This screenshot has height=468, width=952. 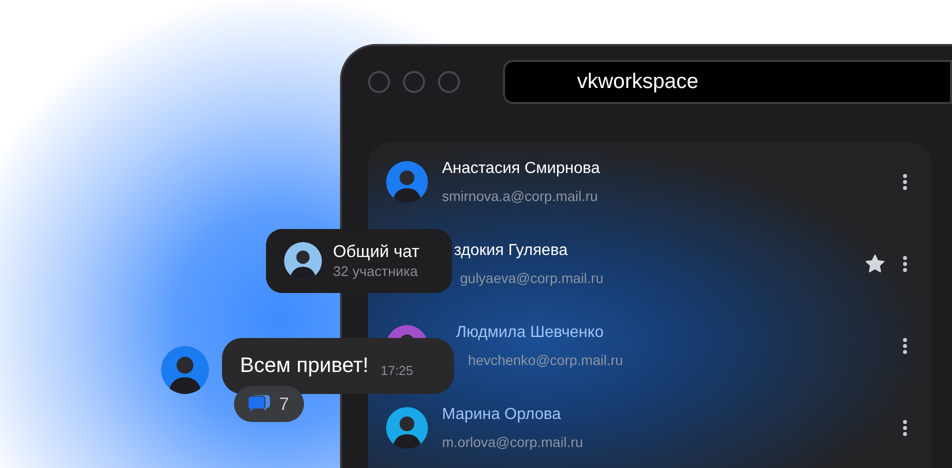 What do you see at coordinates (397, 371) in the screenshot?
I see `message-time: 17:25` at bounding box center [397, 371].